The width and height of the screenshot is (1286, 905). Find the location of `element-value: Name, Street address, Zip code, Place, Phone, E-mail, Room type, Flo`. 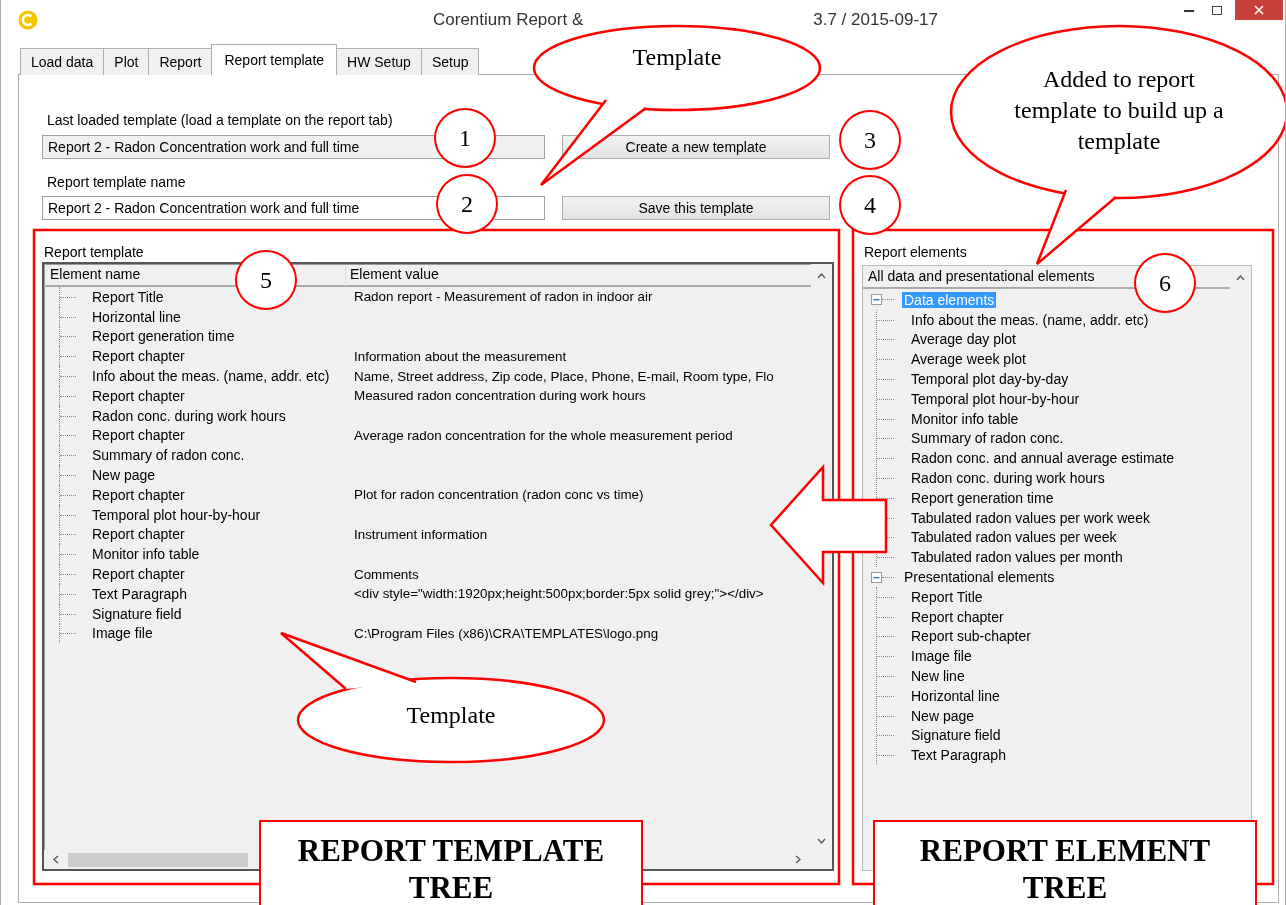

element-value: Name, Street address, Zip code, Place, Phone, E-mail, Room type, Flo is located at coordinates (564, 376).